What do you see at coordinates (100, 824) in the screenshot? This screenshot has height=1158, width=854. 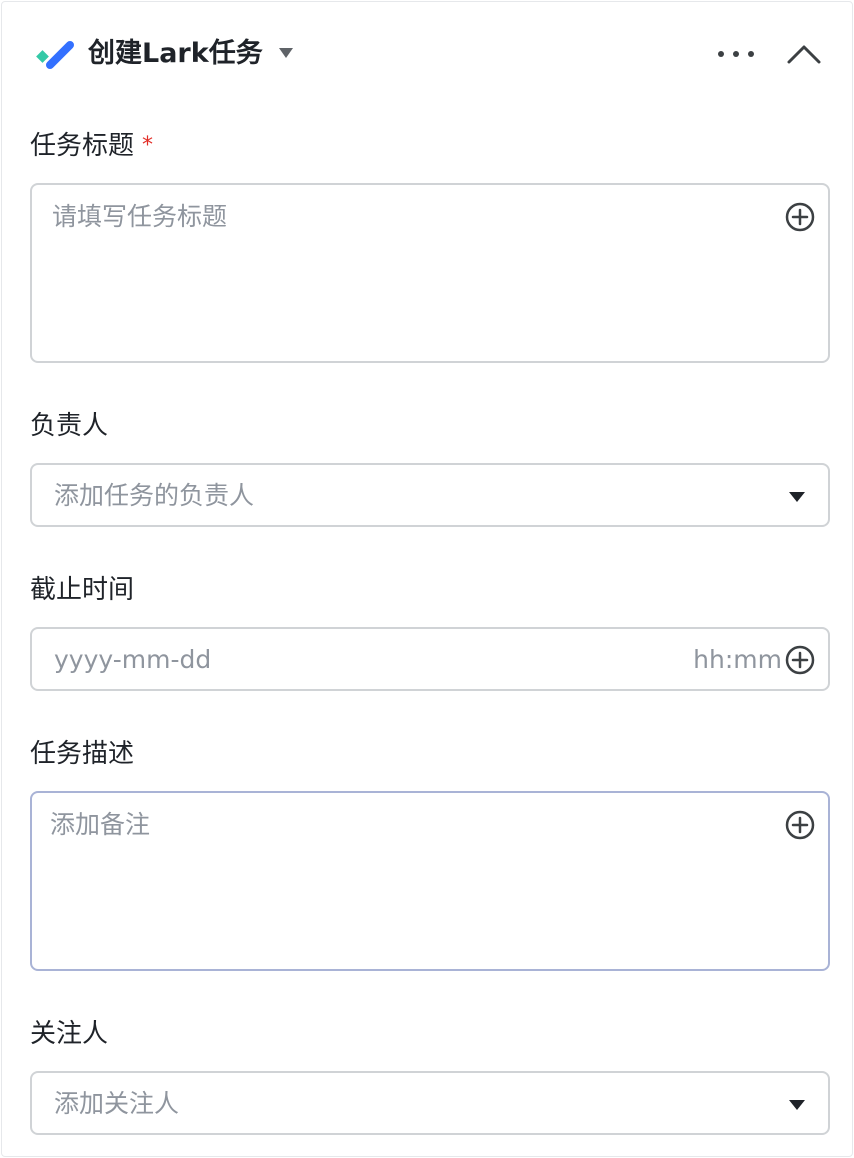 I see `description-placeholder: 添加备注` at bounding box center [100, 824].